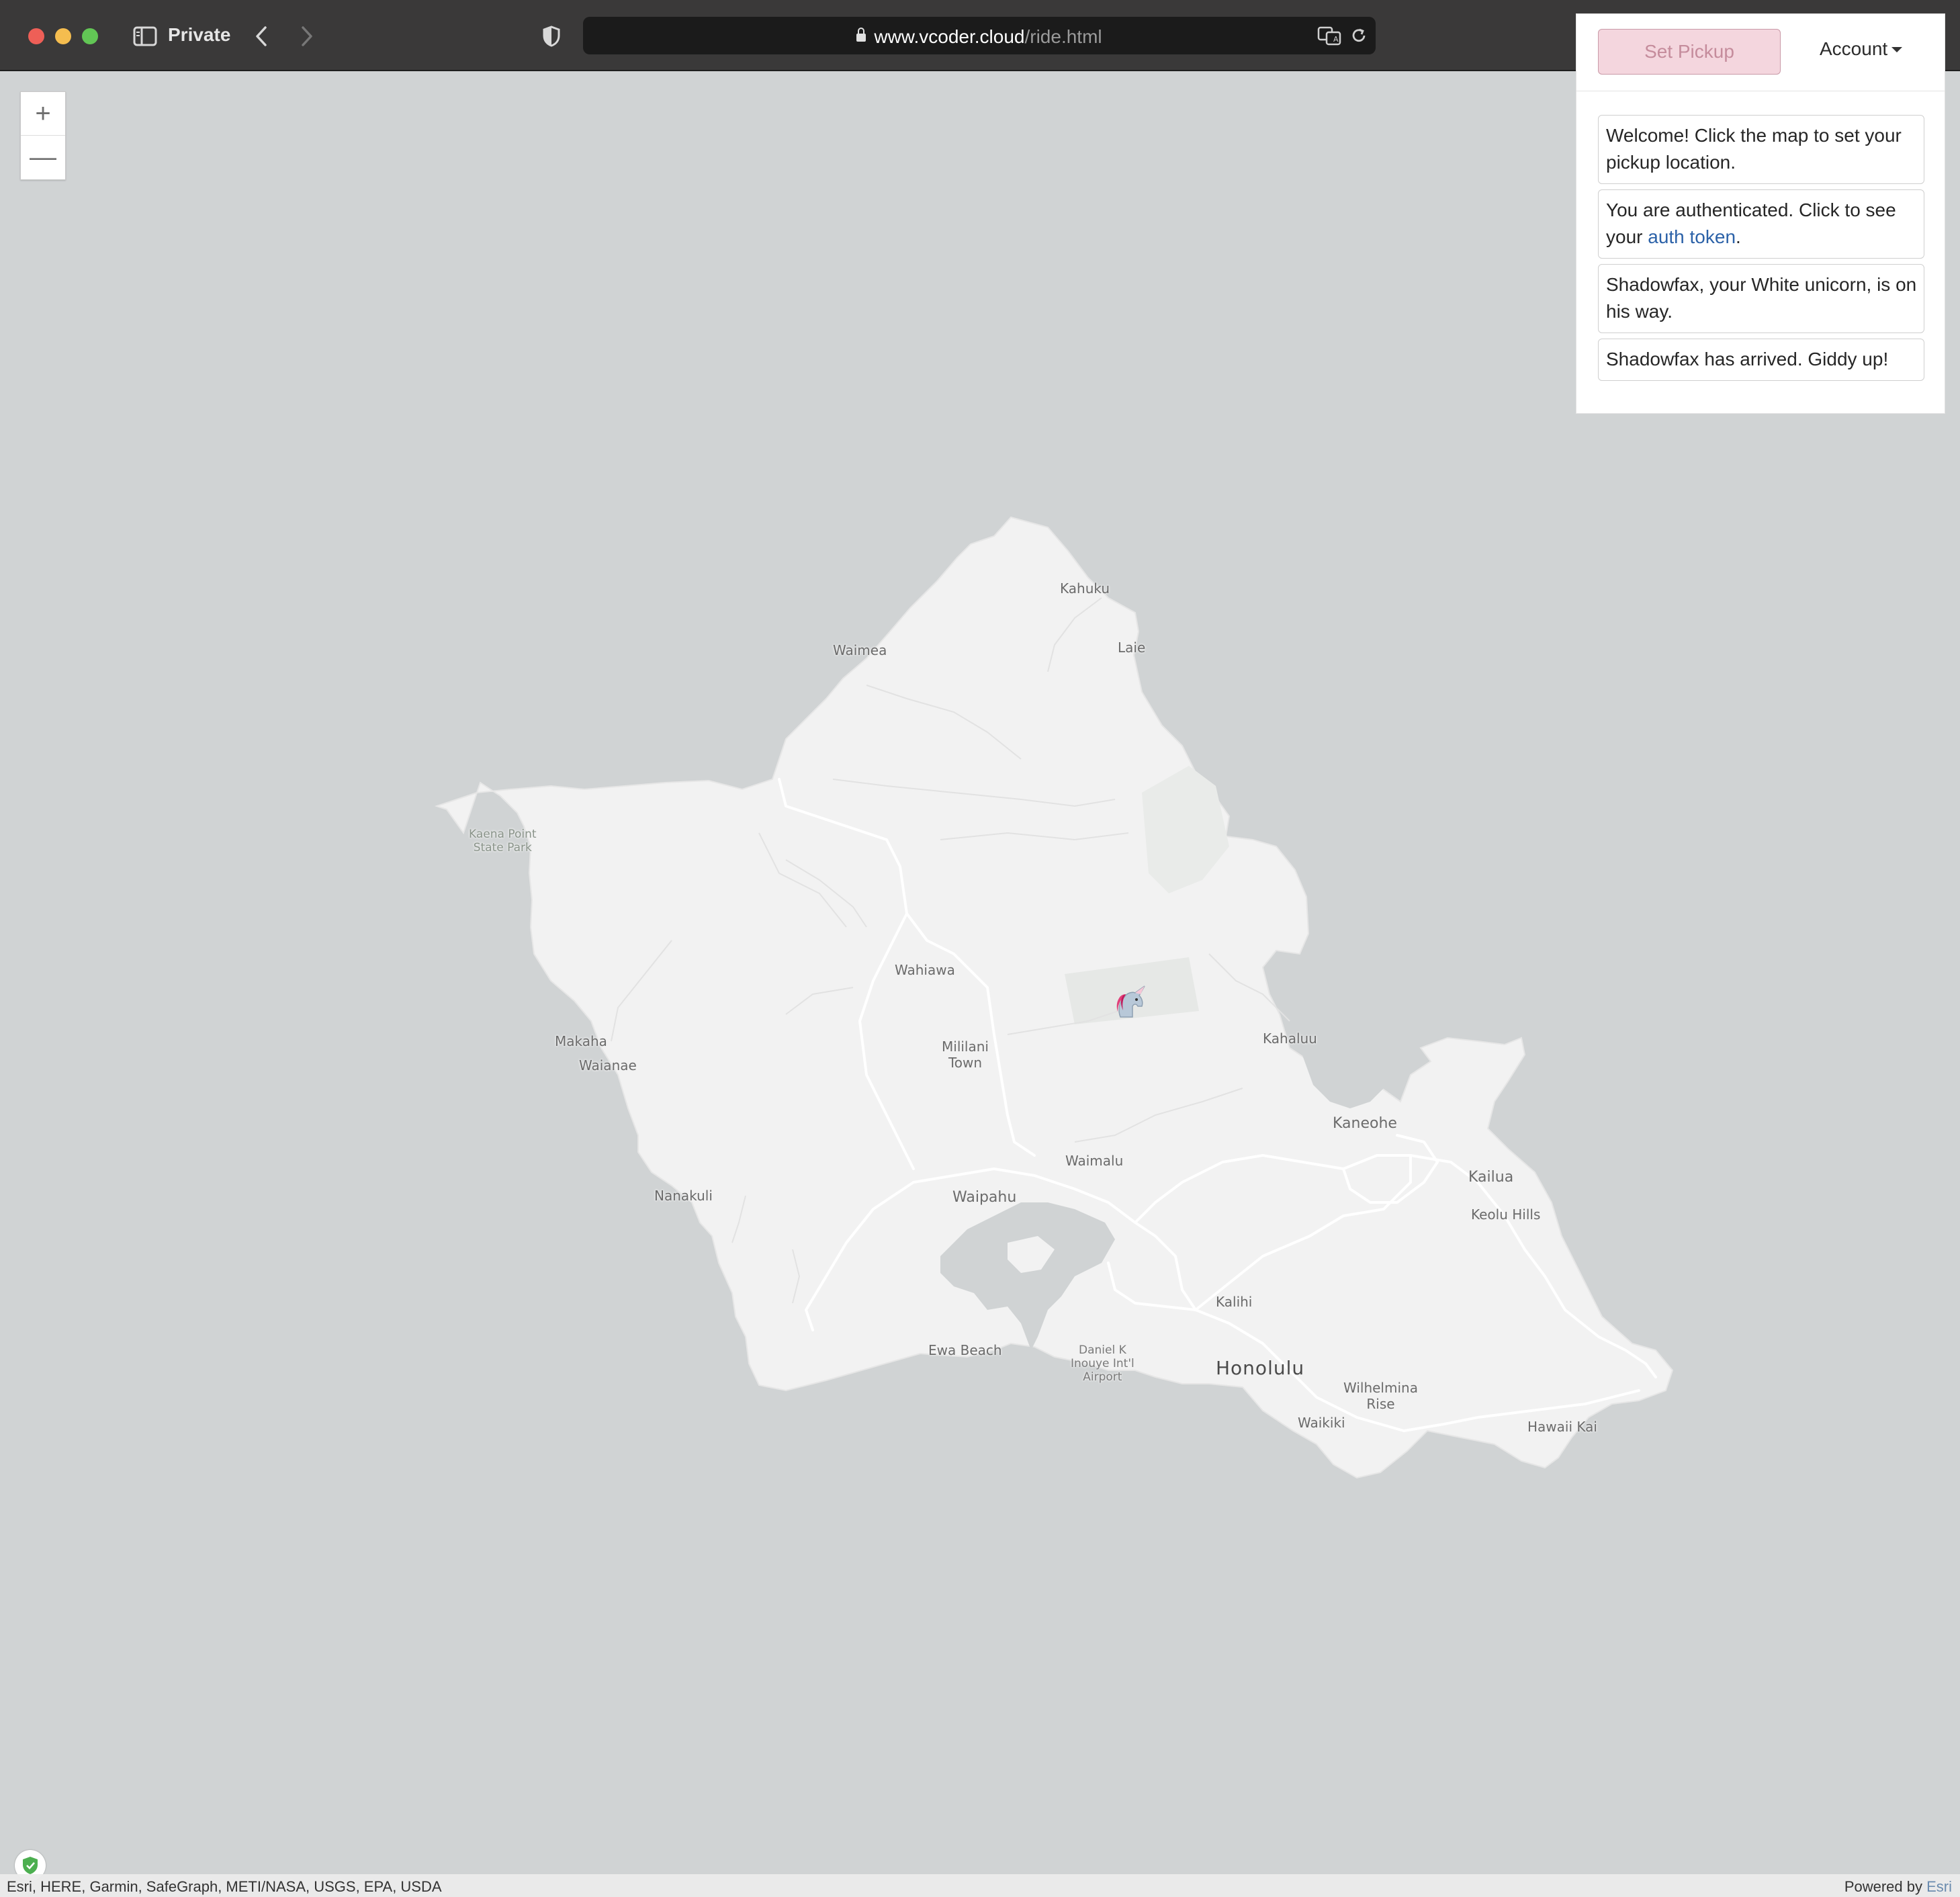 This screenshot has height=1897, width=1960. What do you see at coordinates (1336, 39) in the screenshot?
I see `svg-text: A` at bounding box center [1336, 39].